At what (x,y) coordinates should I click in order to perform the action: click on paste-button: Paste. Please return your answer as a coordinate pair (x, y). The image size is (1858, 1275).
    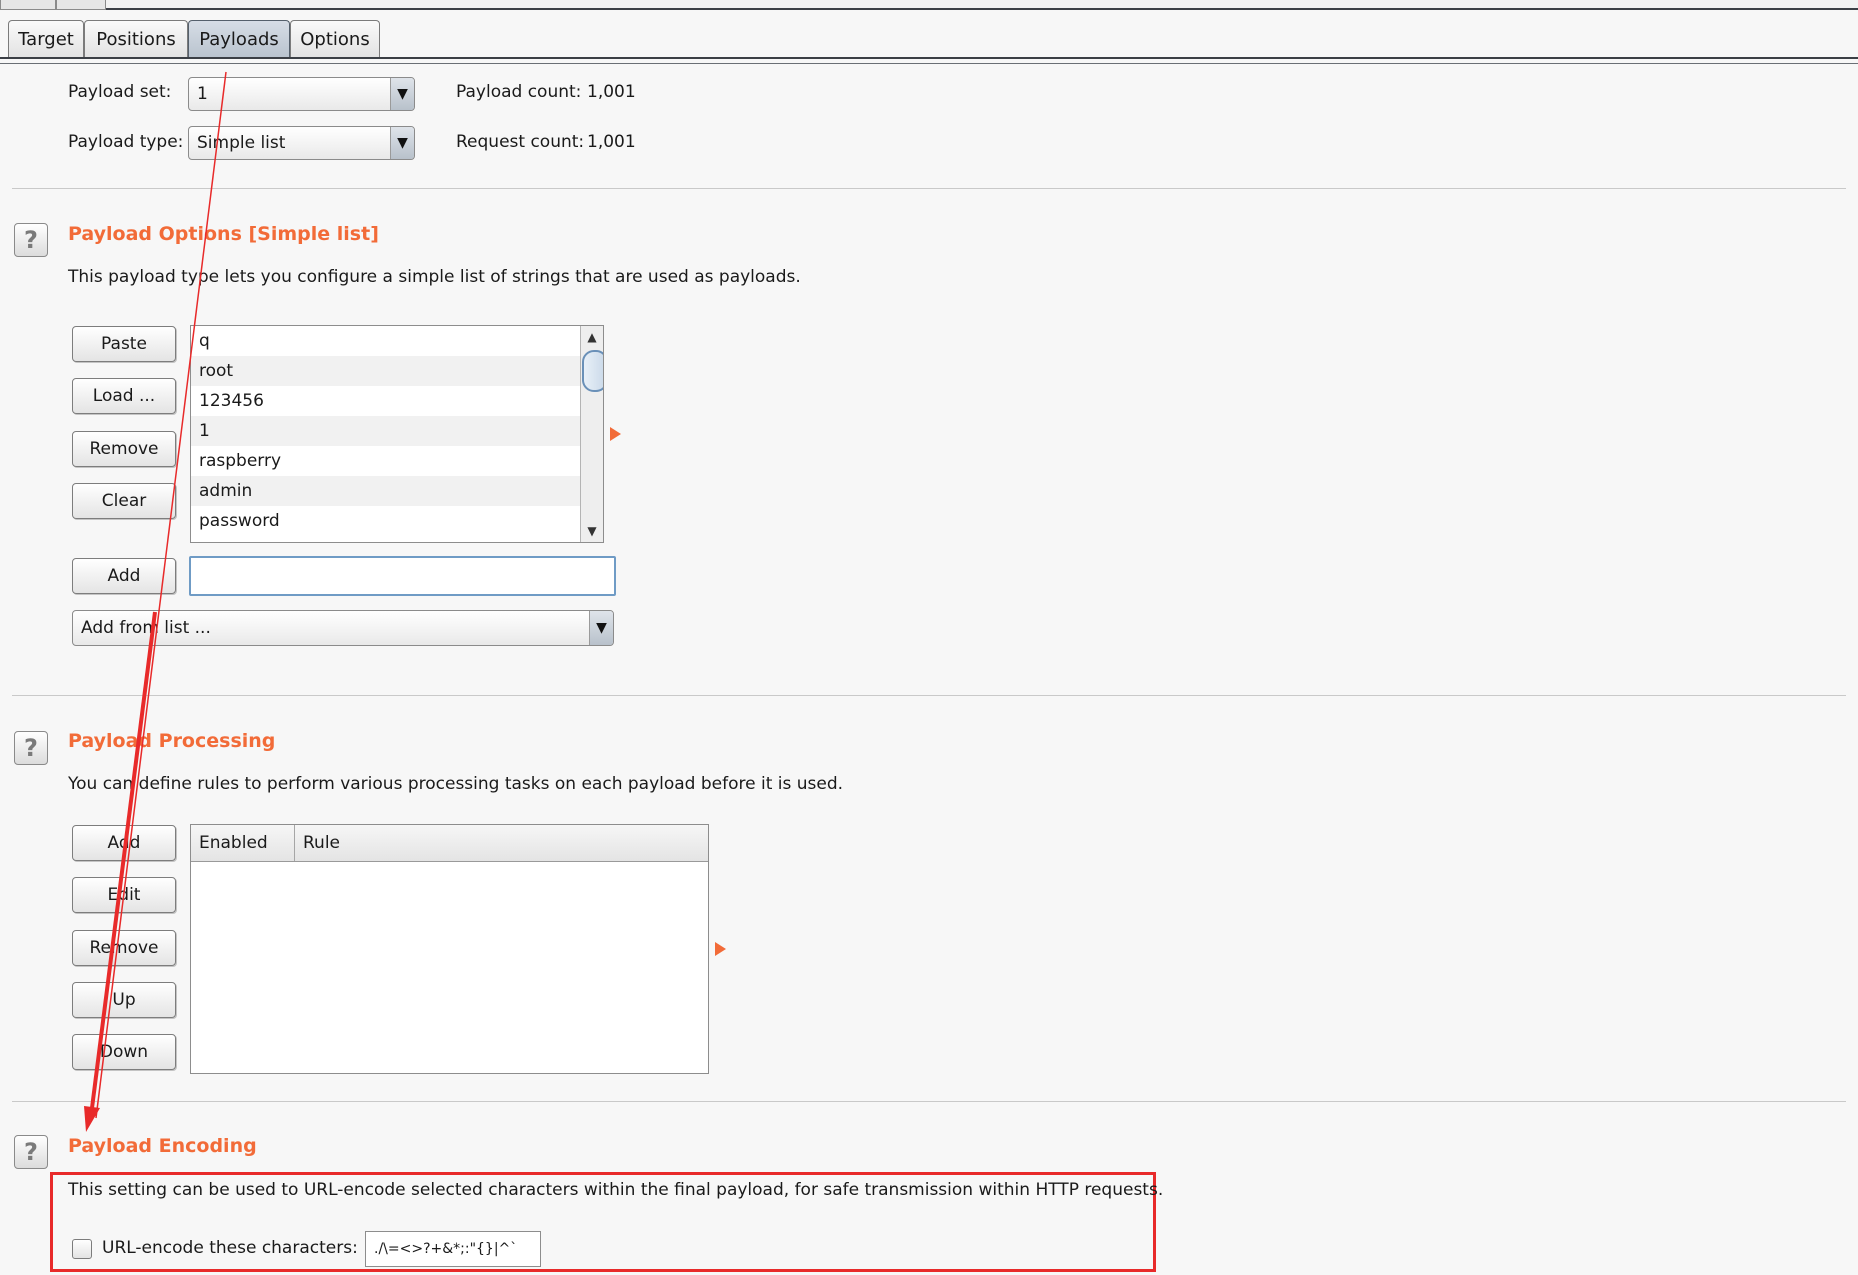
    Looking at the image, I should click on (124, 344).